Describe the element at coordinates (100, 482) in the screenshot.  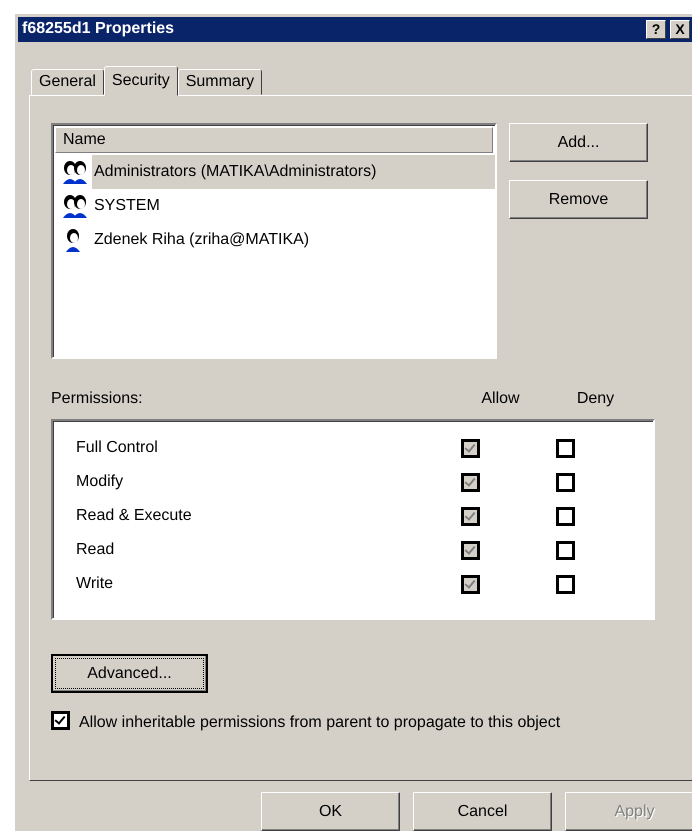
I see `permission-name: Modify` at that location.